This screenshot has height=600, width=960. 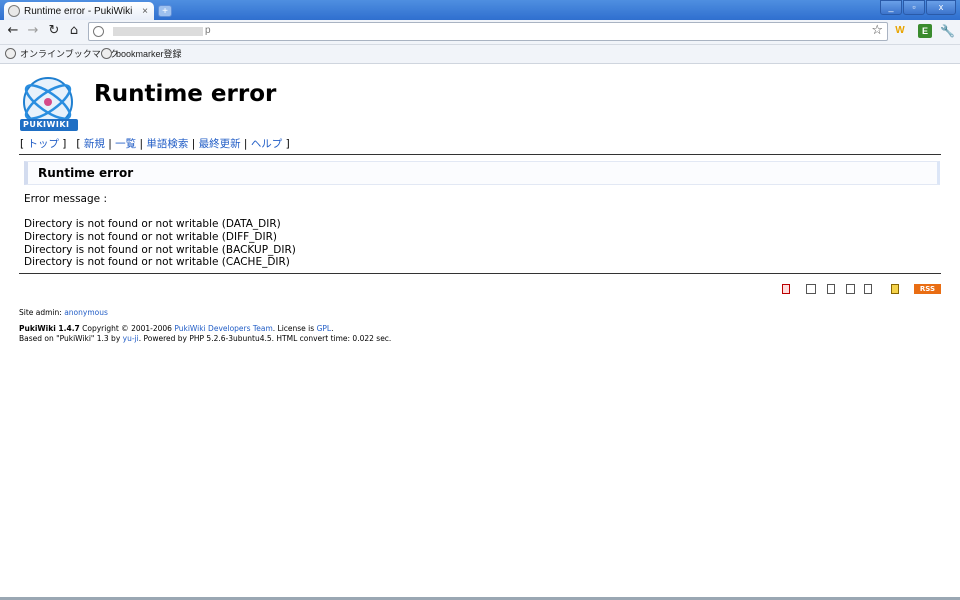 I want to click on product-name: PukiWiki 1.4.7, so click(x=49, y=328).